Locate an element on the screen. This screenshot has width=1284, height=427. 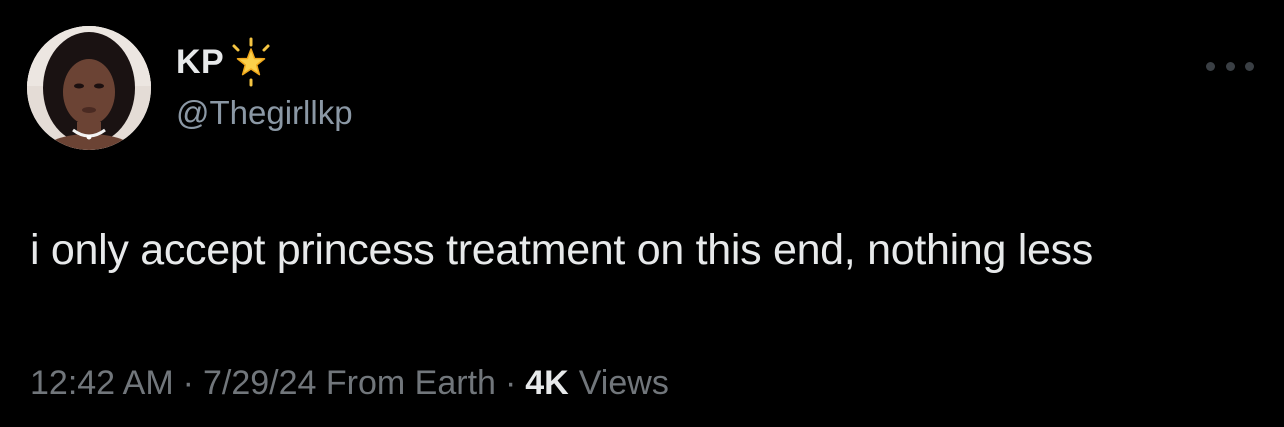
tweet-source: From Earth is located at coordinates (410, 383).